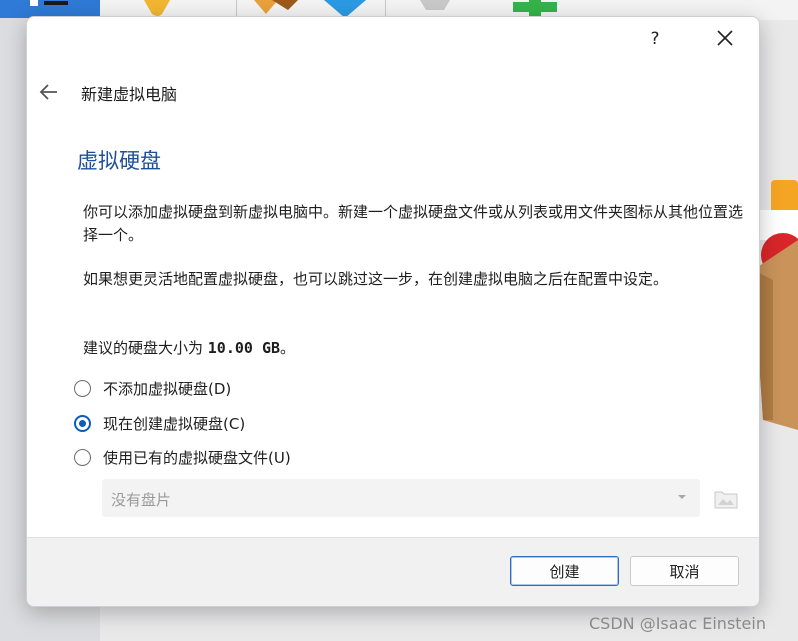  Describe the element at coordinates (244, 348) in the screenshot. I see `recommended-size-value: 10.00 GB` at that location.